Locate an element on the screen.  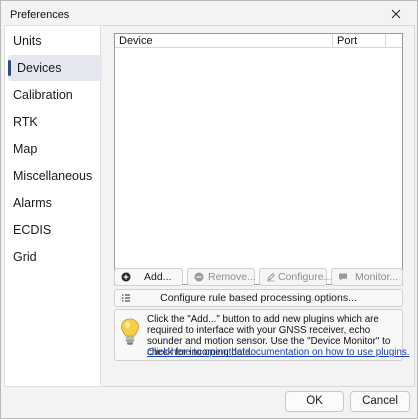
lightbulb-icon is located at coordinates (130, 331).